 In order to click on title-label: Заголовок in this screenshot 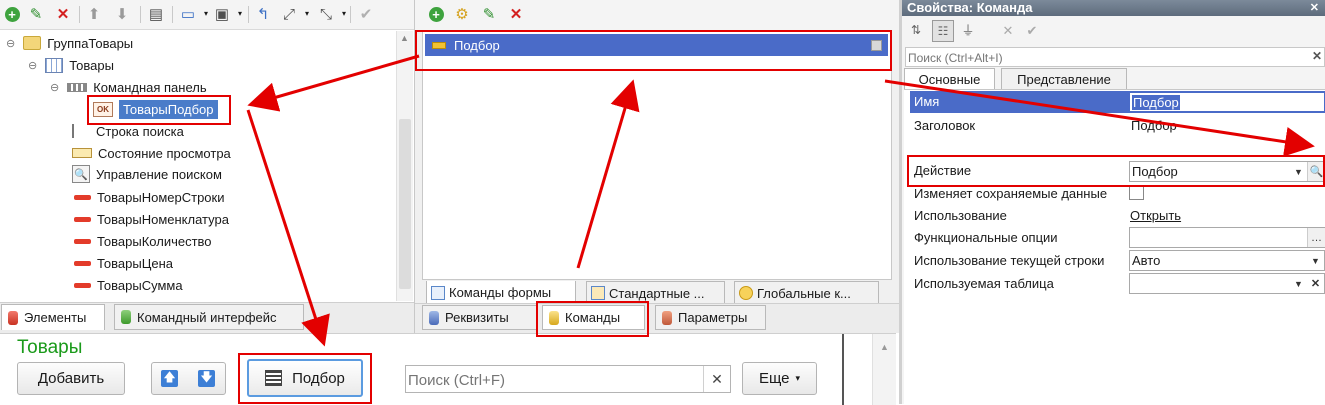, I will do `click(945, 125)`.